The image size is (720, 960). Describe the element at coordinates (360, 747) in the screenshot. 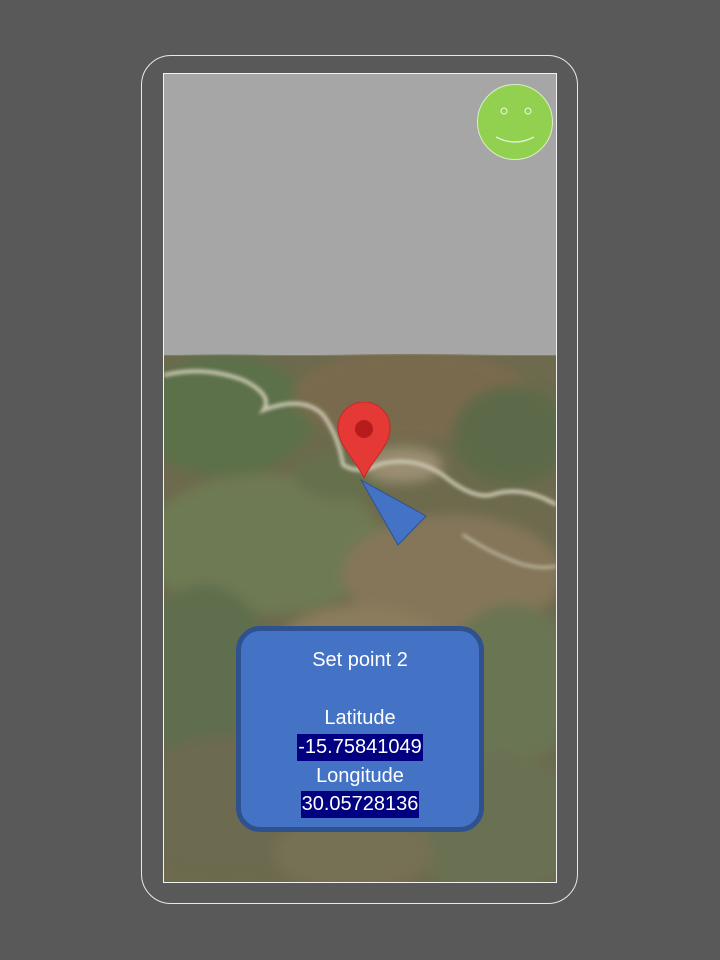

I see `latitude-value: -15.75841049` at that location.